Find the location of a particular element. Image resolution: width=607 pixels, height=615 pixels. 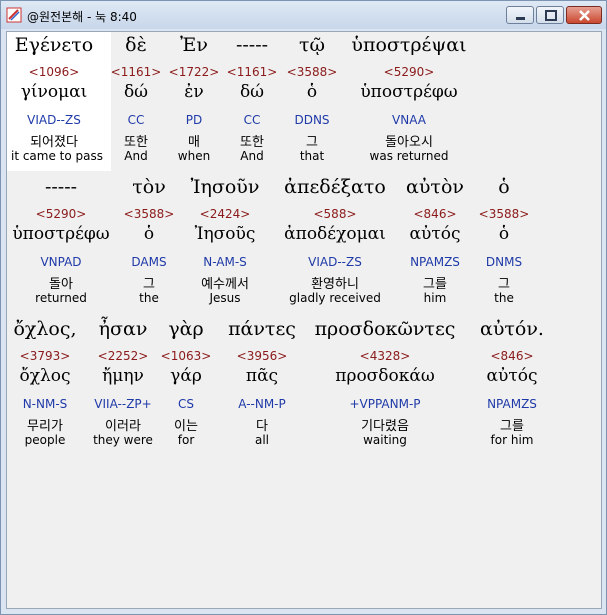

lemma: προσδοκάω is located at coordinates (385, 376).